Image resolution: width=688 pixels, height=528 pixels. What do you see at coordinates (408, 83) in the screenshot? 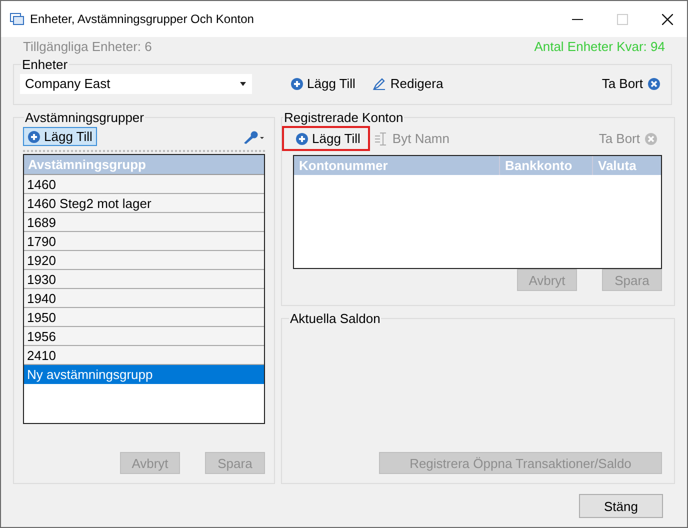
I see `edit-button: Redigera` at bounding box center [408, 83].